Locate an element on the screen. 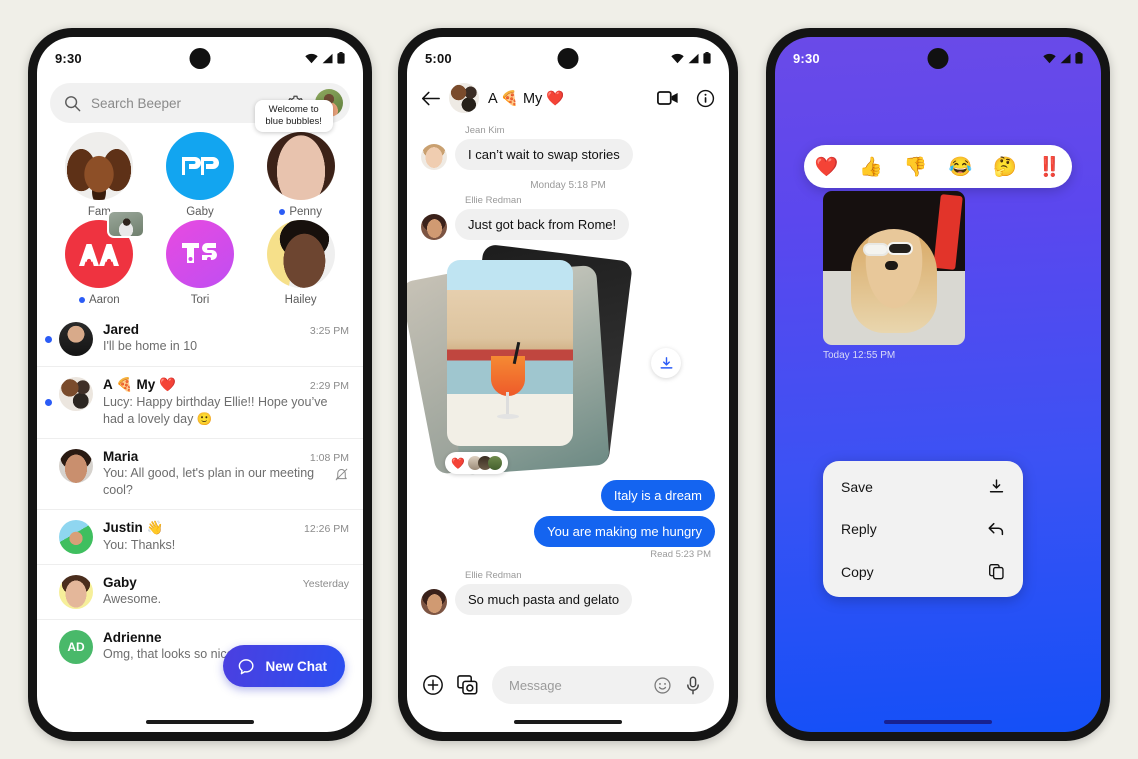 The width and height of the screenshot is (1138, 759). status-clock: 9:30 is located at coordinates (68, 58).